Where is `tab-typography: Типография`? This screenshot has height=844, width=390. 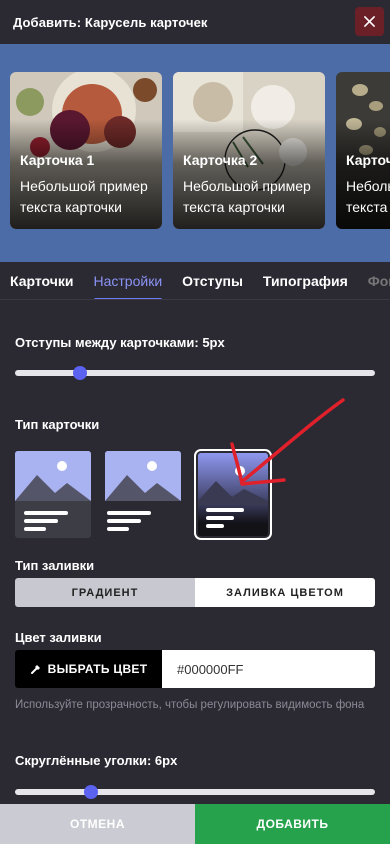 tab-typography: Типография is located at coordinates (305, 280).